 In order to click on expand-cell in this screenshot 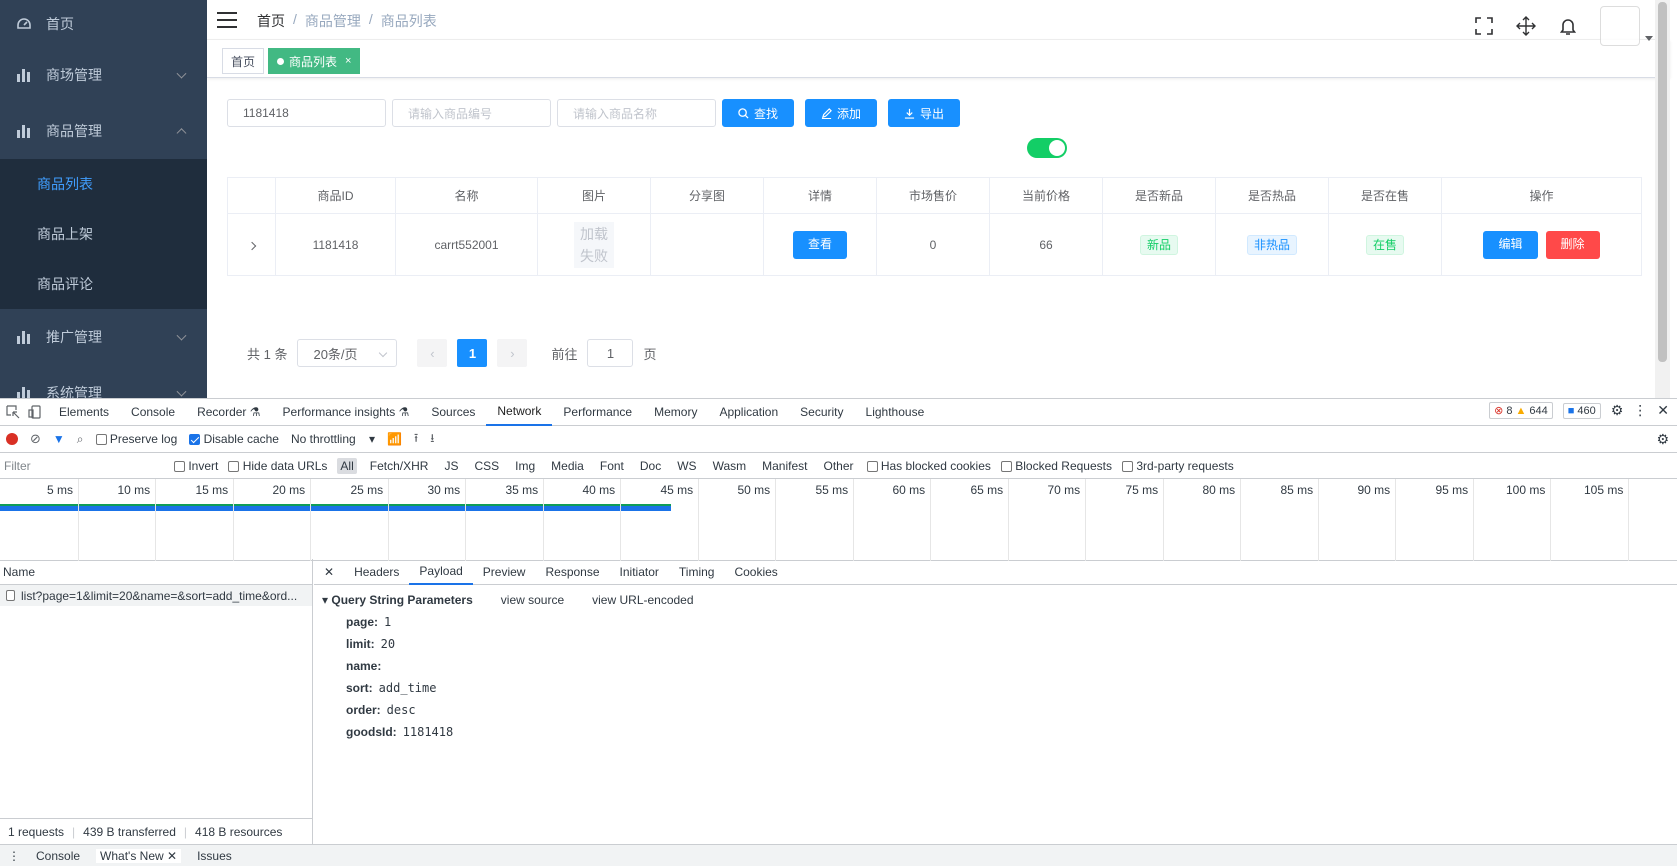, I will do `click(251, 244)`.